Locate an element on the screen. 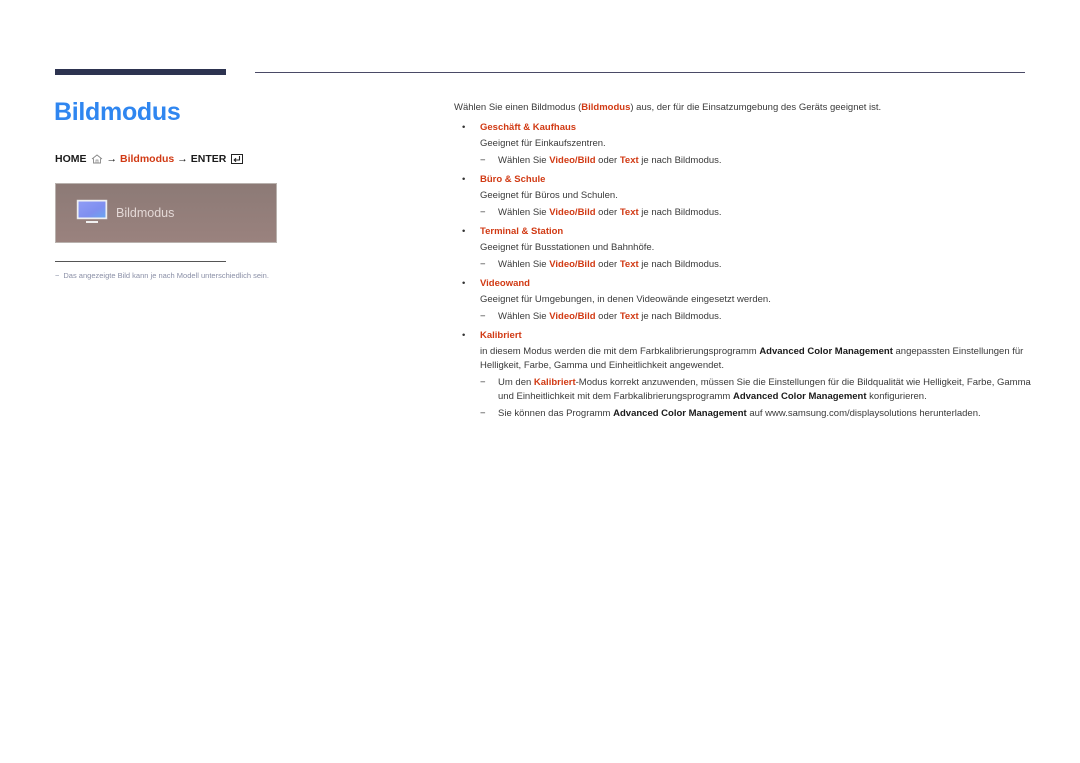 This screenshot has height=763, width=1080. enter-icon is located at coordinates (237, 159).